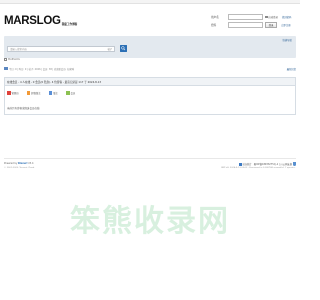  What do you see at coordinates (245, 25) in the screenshot?
I see `password-input` at bounding box center [245, 25].